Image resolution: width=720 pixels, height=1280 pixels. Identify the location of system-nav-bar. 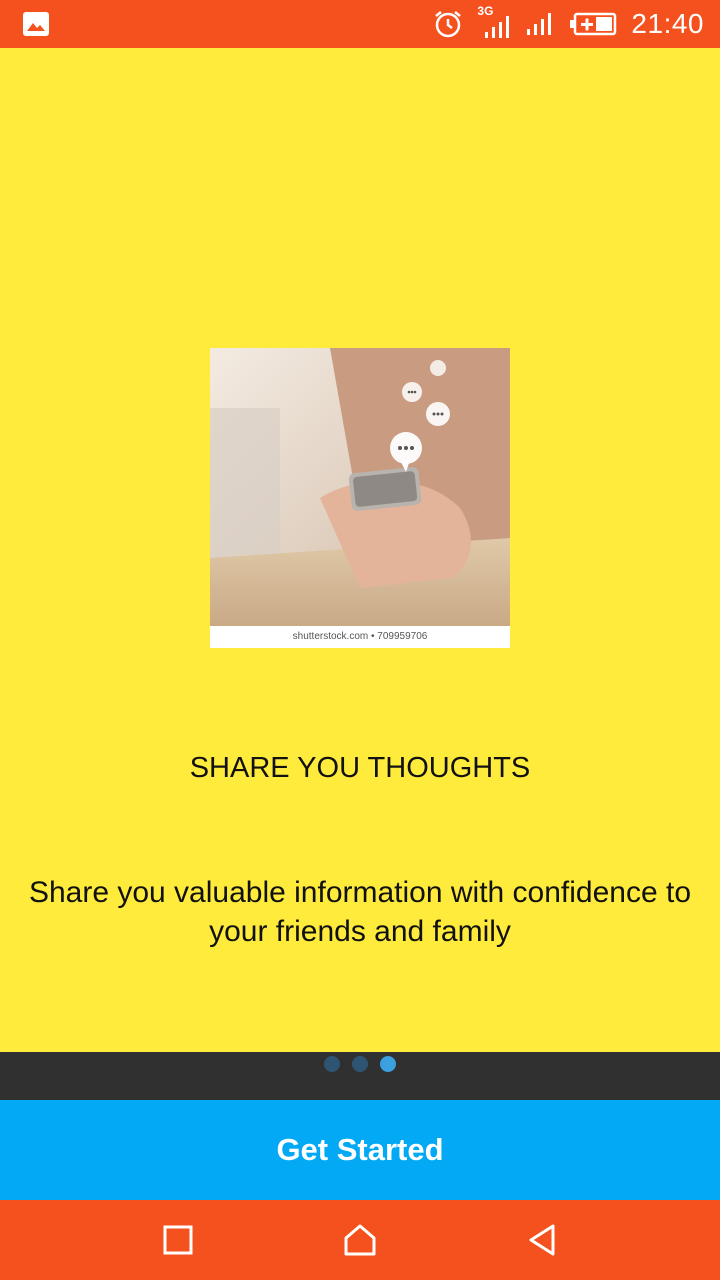
(360, 1240).